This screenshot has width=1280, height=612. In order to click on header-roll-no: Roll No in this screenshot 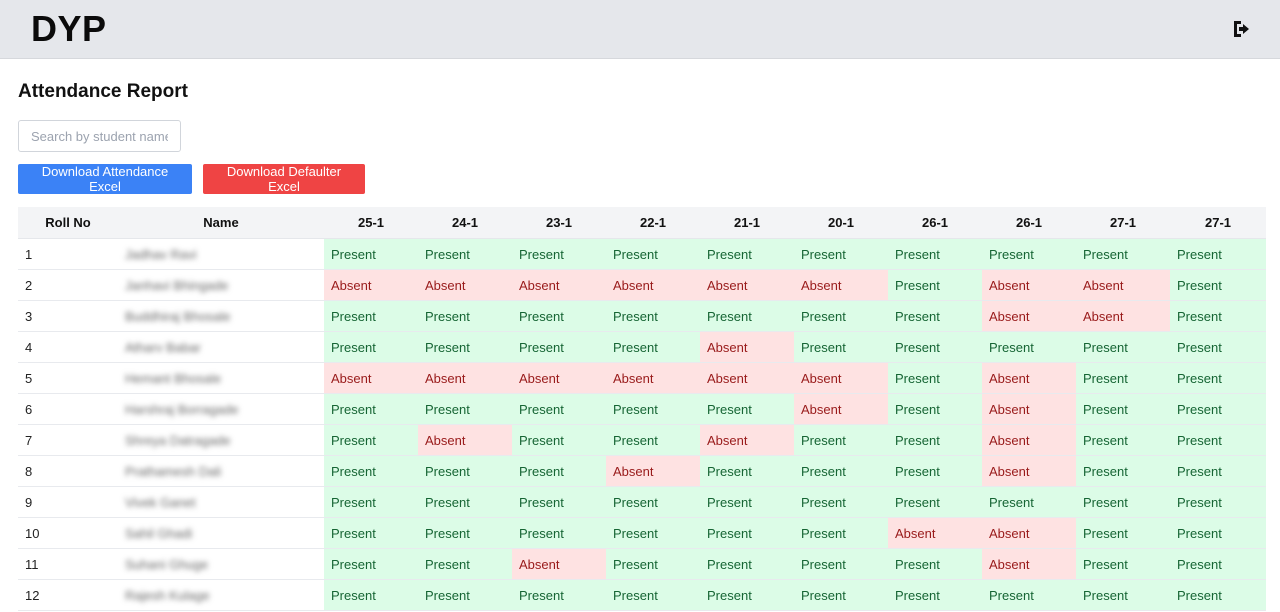, I will do `click(68, 223)`.